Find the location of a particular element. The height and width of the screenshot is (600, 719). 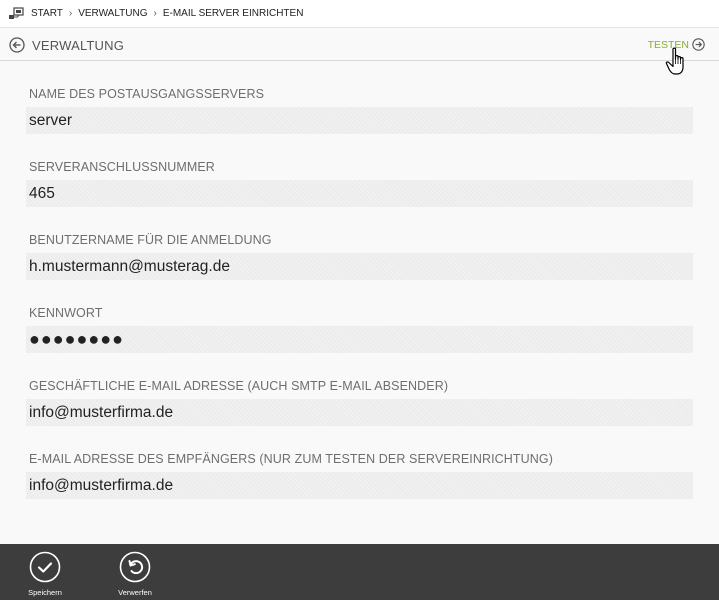

server-port-input is located at coordinates (359, 193).